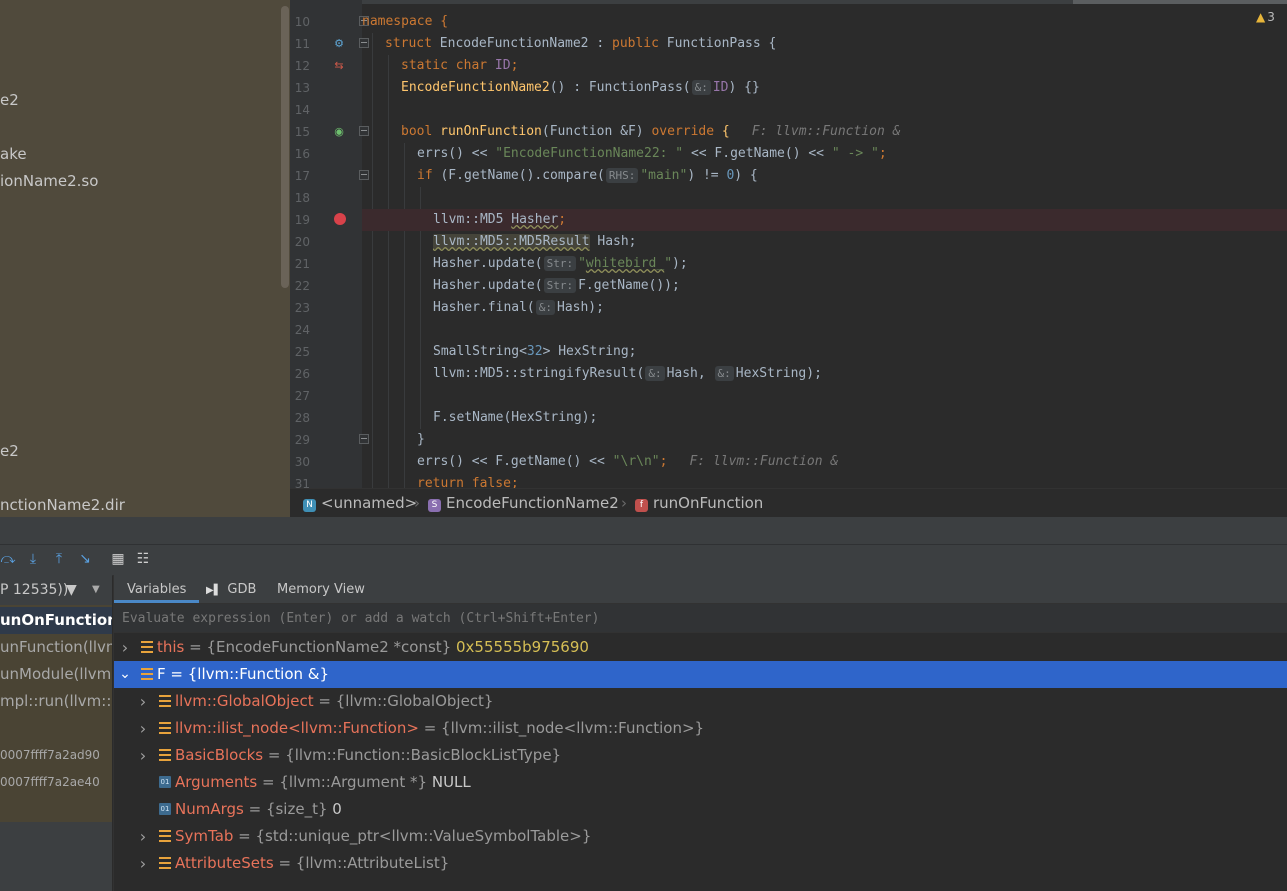 Image resolution: width=1287 pixels, height=891 pixels. I want to click on parameter-hint: Str:, so click(560, 263).